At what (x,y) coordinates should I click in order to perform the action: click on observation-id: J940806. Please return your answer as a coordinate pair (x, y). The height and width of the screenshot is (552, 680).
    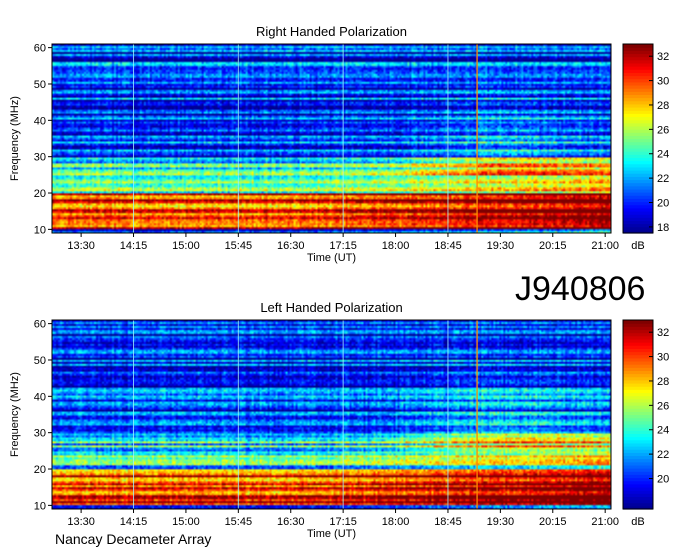
    Looking at the image, I should click on (580, 289).